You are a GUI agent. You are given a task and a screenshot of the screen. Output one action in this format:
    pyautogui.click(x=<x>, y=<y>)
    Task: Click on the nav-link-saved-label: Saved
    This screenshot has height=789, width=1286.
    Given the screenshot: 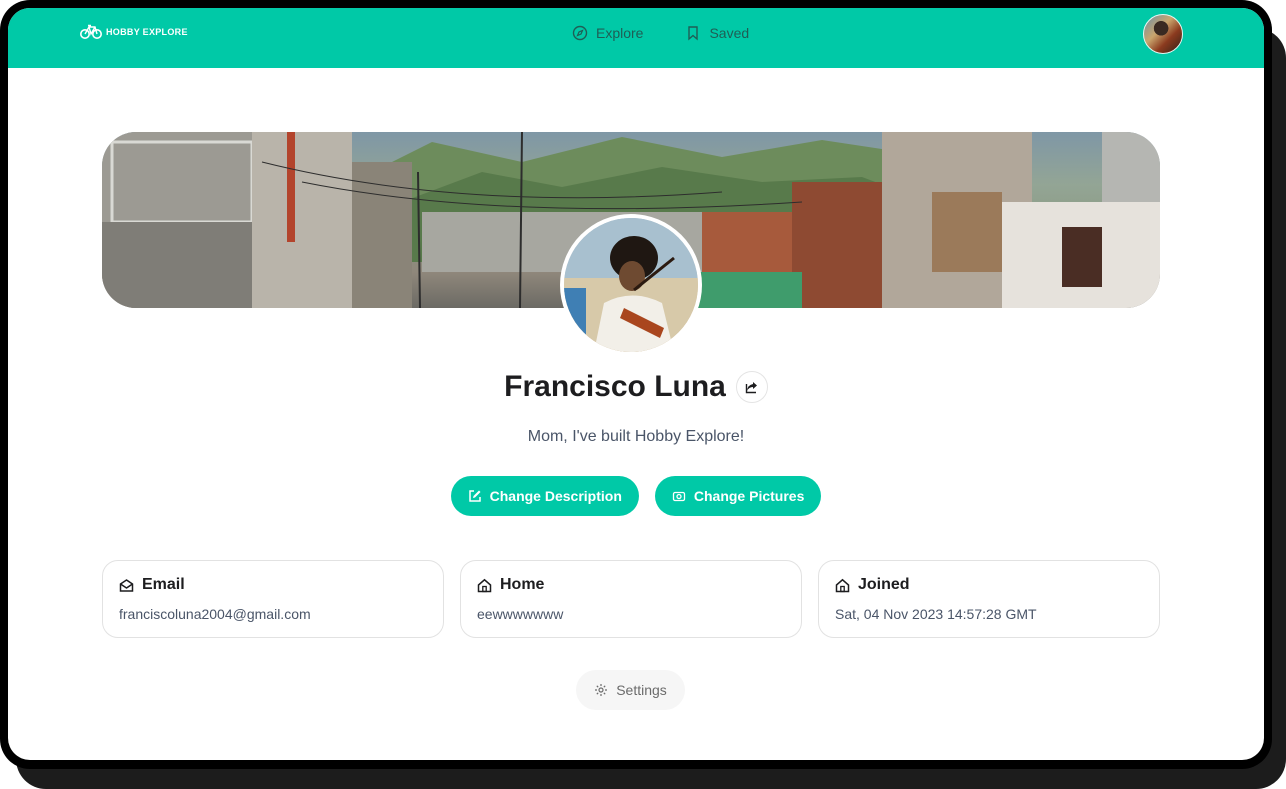 What is the action you would take?
    pyautogui.click(x=729, y=33)
    